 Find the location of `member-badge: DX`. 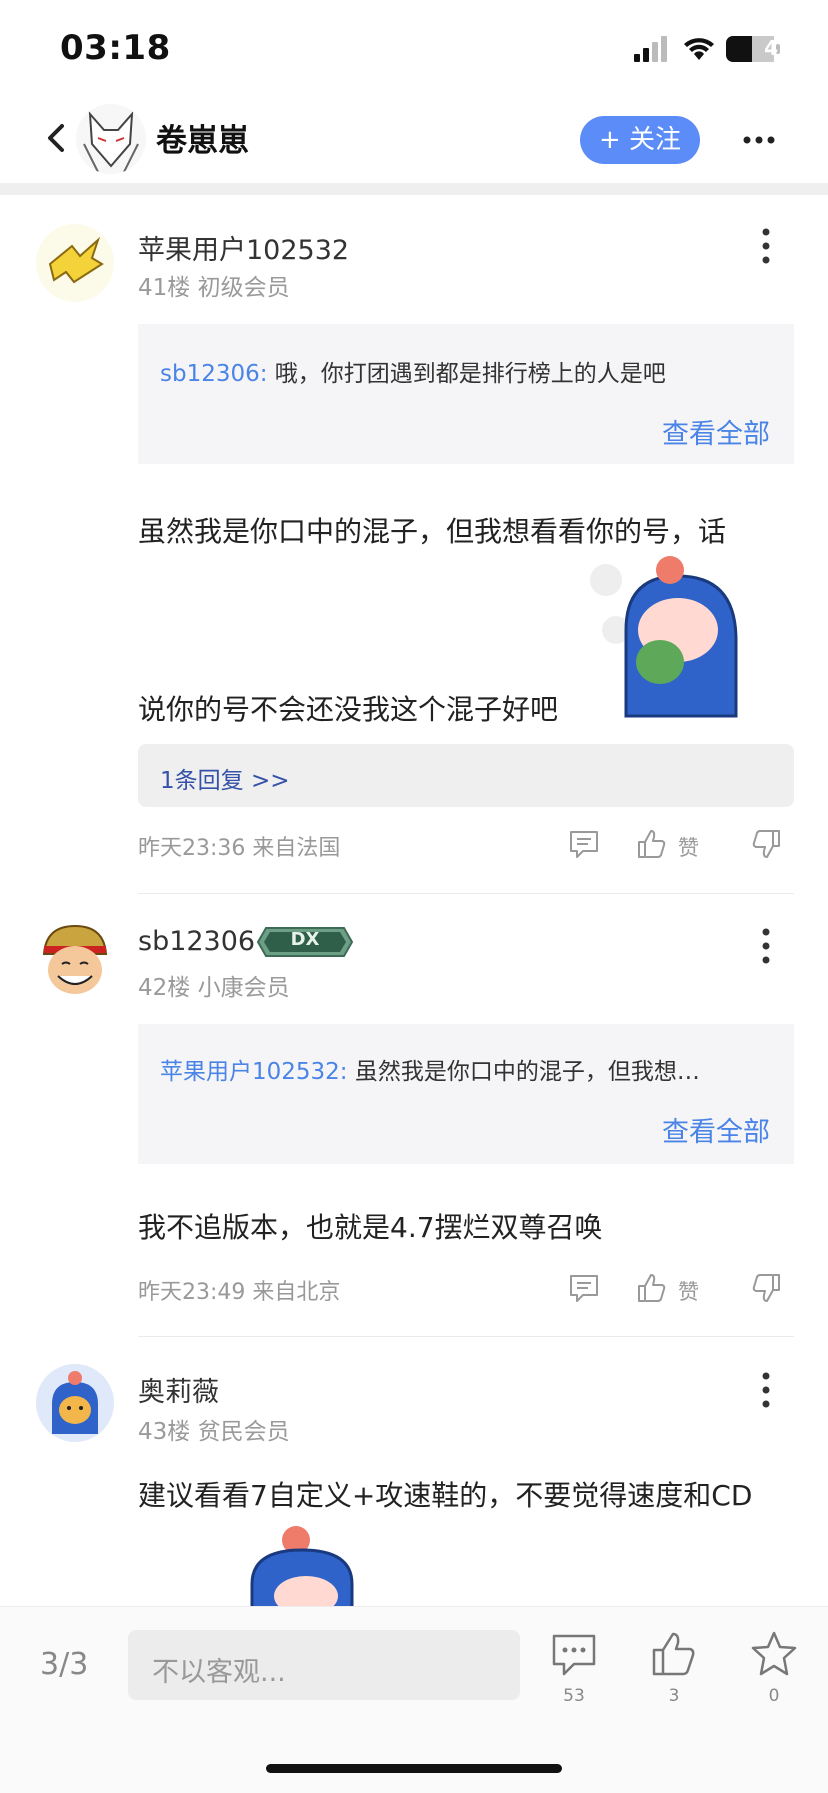

member-badge: DX is located at coordinates (305, 942).